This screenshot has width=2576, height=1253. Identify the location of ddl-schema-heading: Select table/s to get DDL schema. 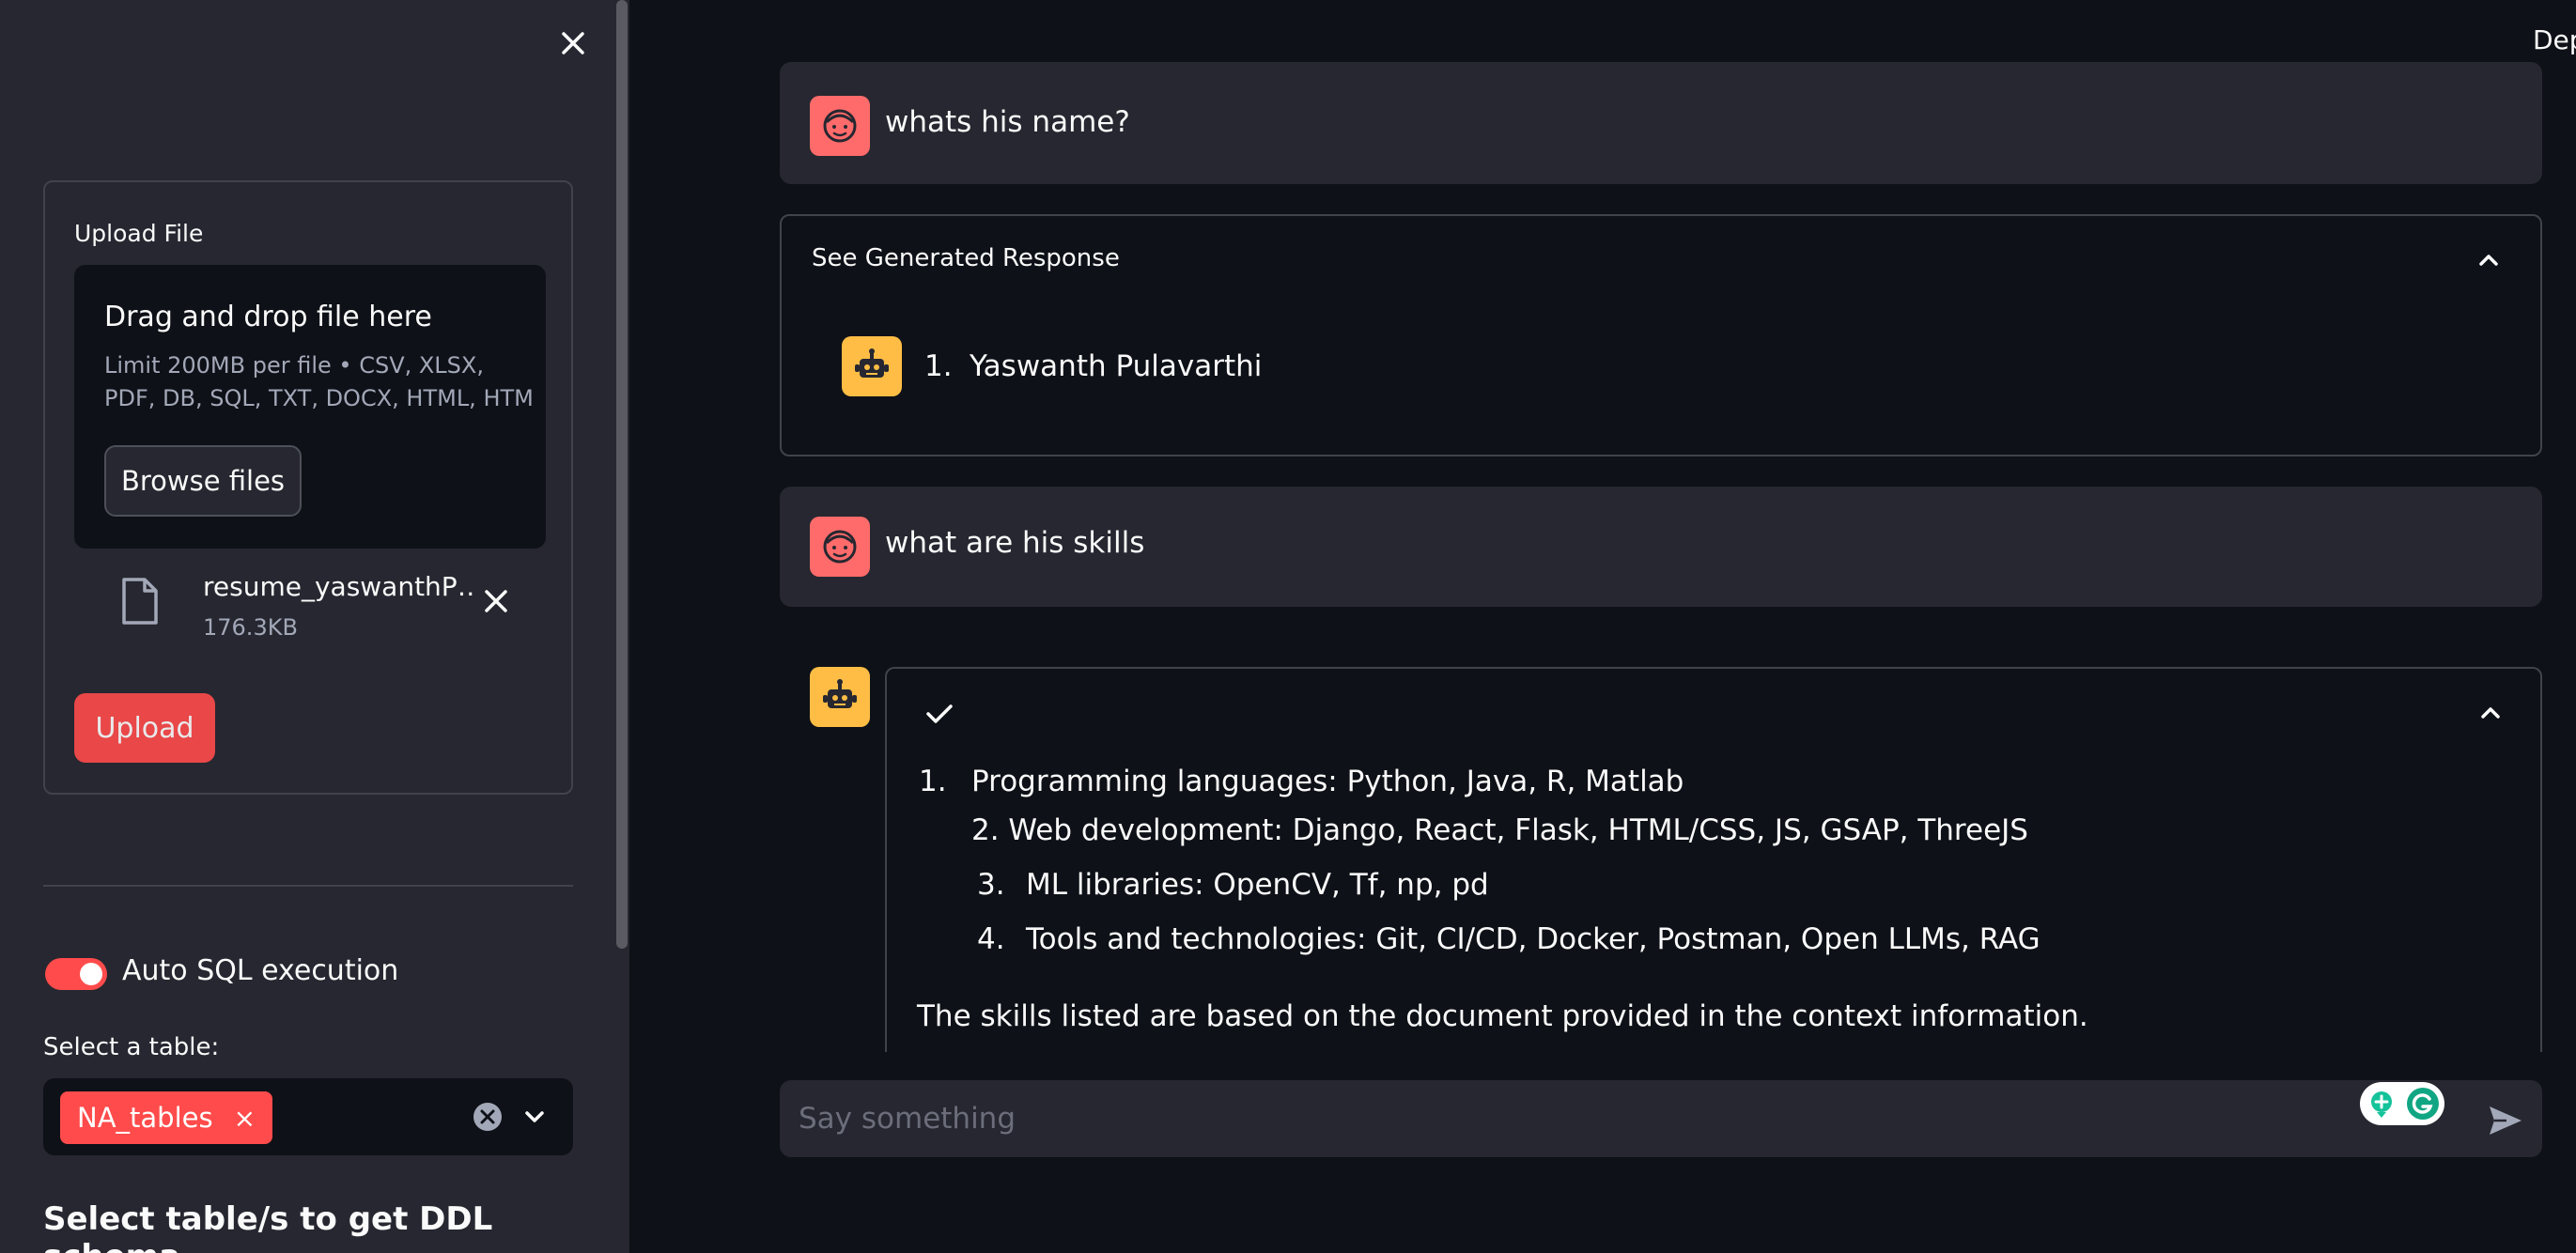
(268, 1226).